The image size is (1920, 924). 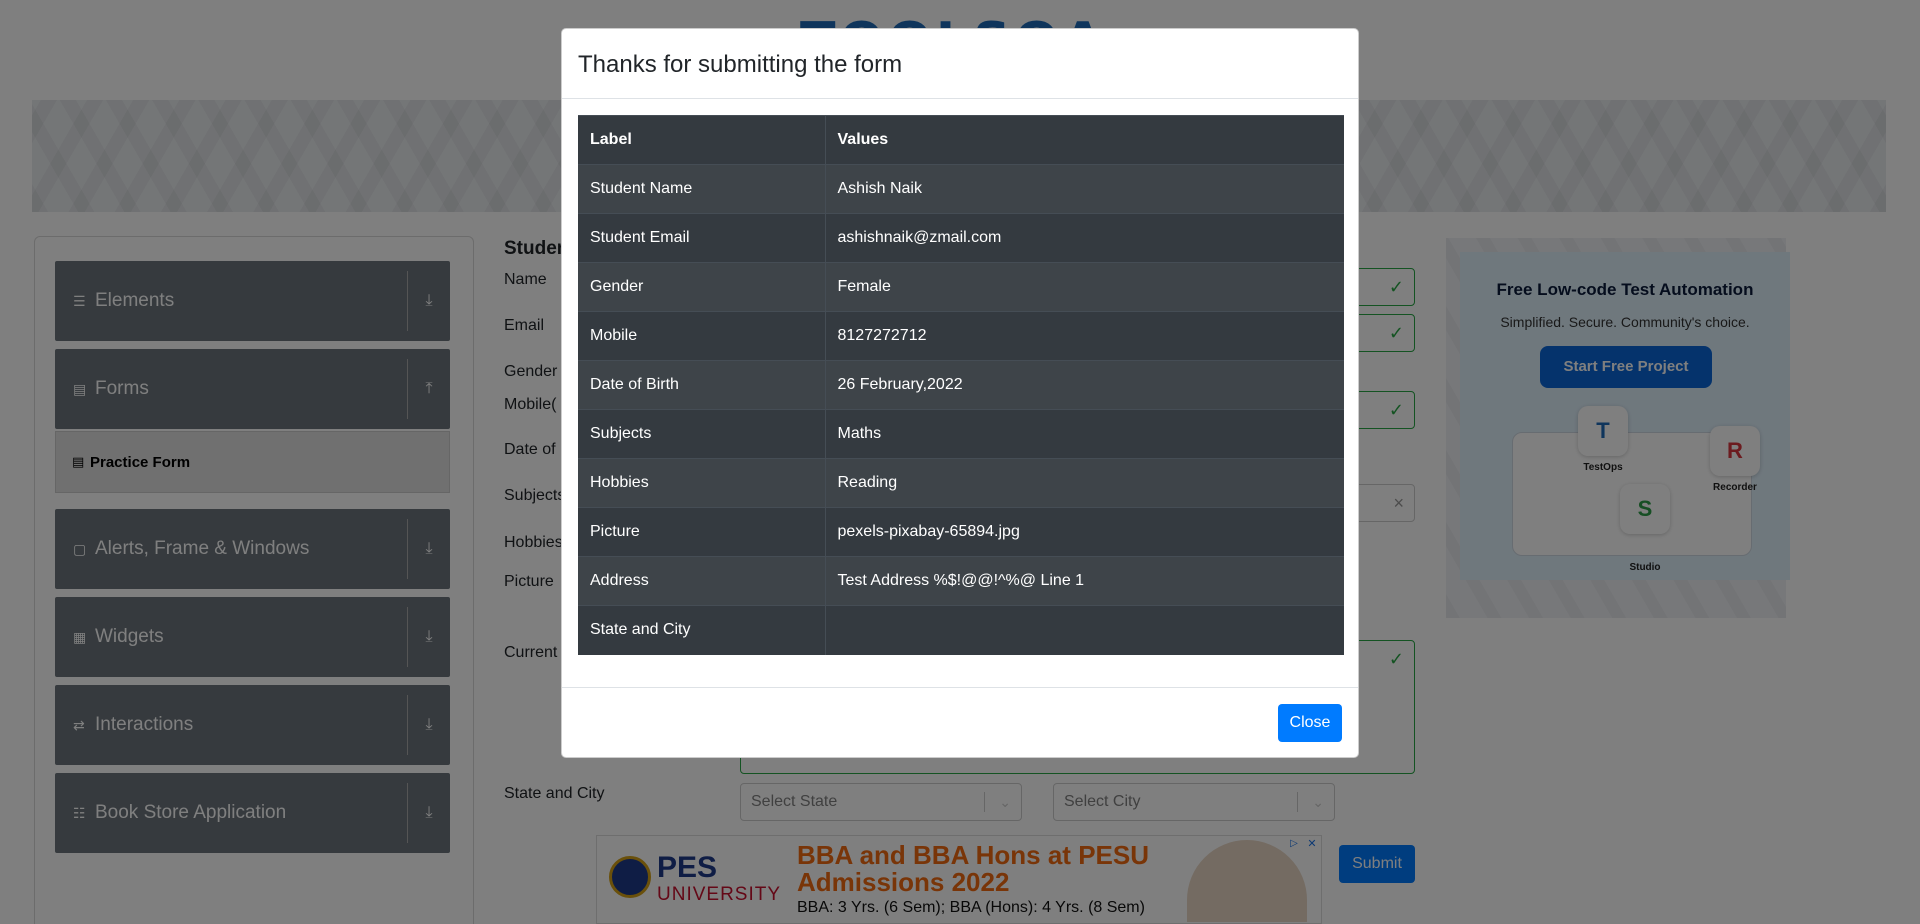 What do you see at coordinates (702, 532) in the screenshot?
I see `row-label: Picture` at bounding box center [702, 532].